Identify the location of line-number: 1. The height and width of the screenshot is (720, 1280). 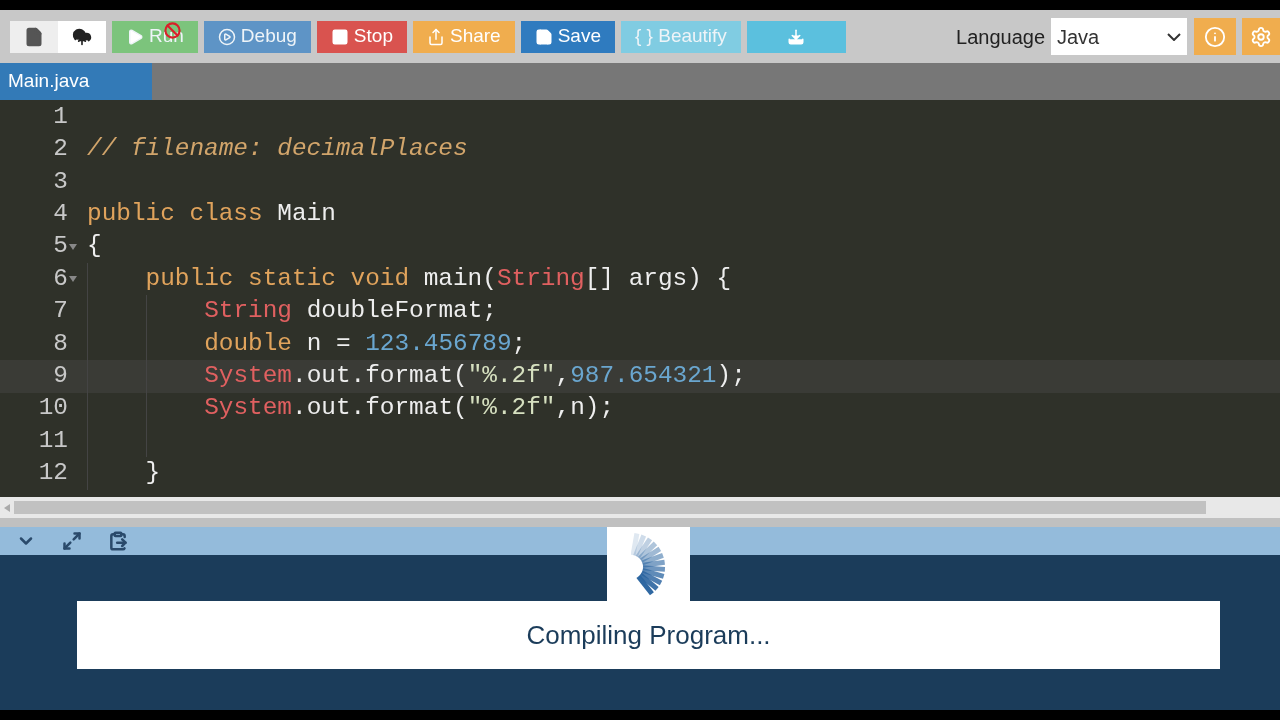
(60, 116).